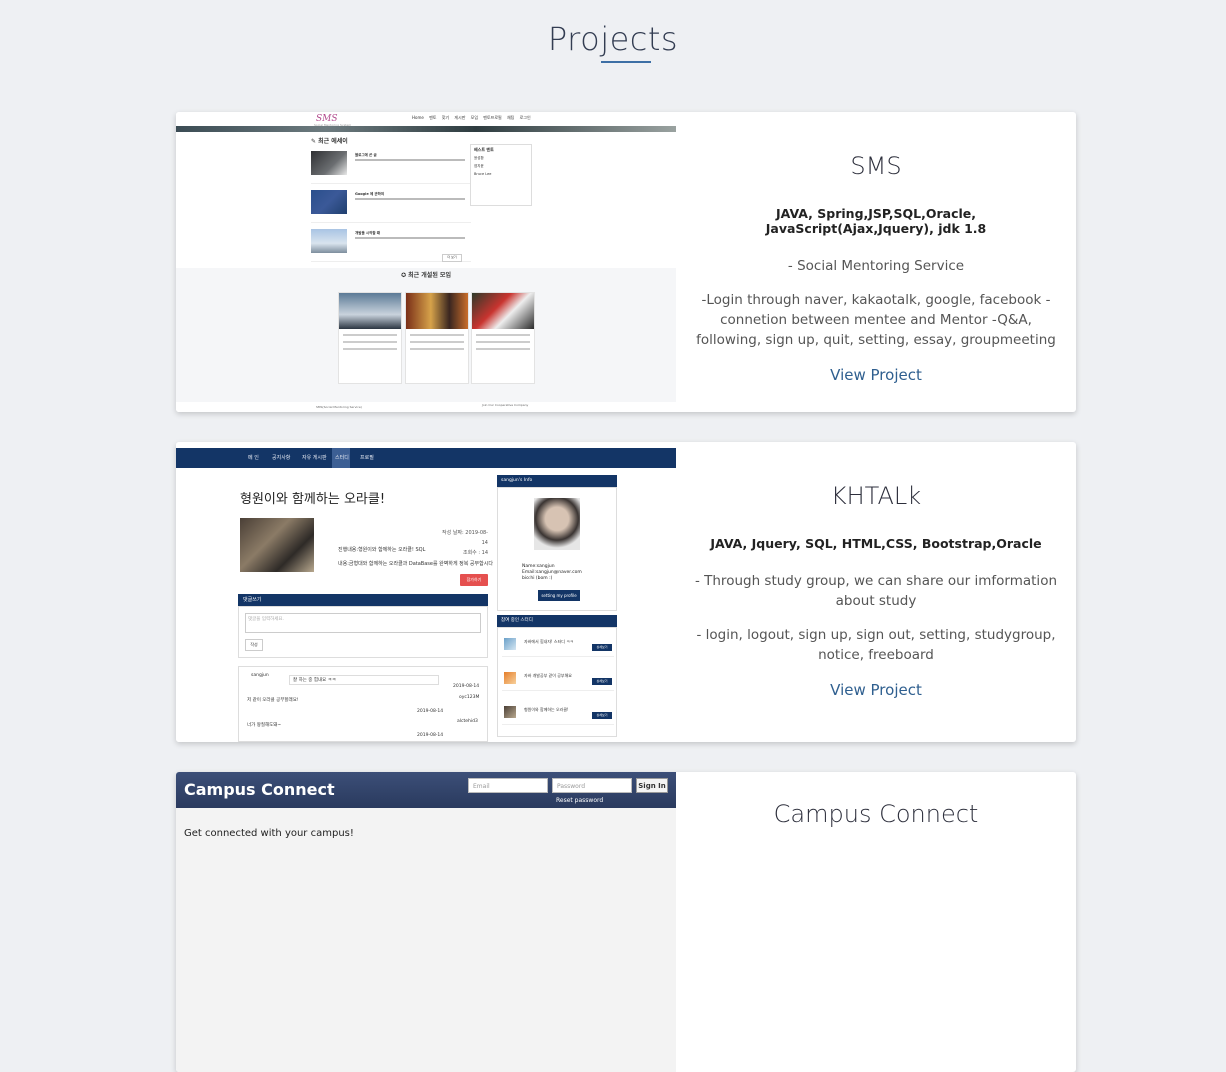  I want to click on kh-reply-textarea: 댓글을 입력하세요., so click(363, 623).